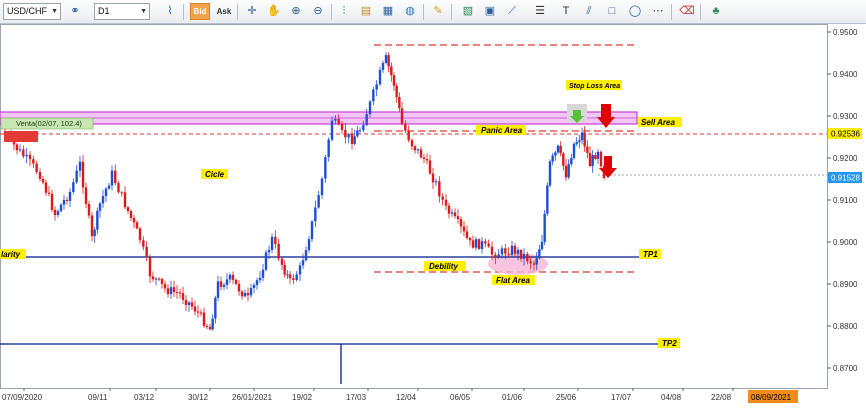 The image size is (866, 413). I want to click on date-tick-label: 12/04, so click(406, 397).